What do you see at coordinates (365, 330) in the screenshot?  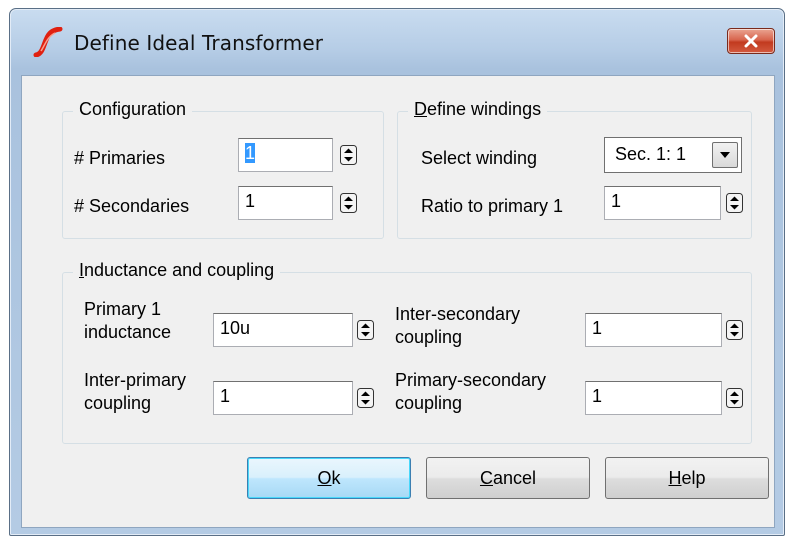 I see `primary-inductance-spin-icon` at bounding box center [365, 330].